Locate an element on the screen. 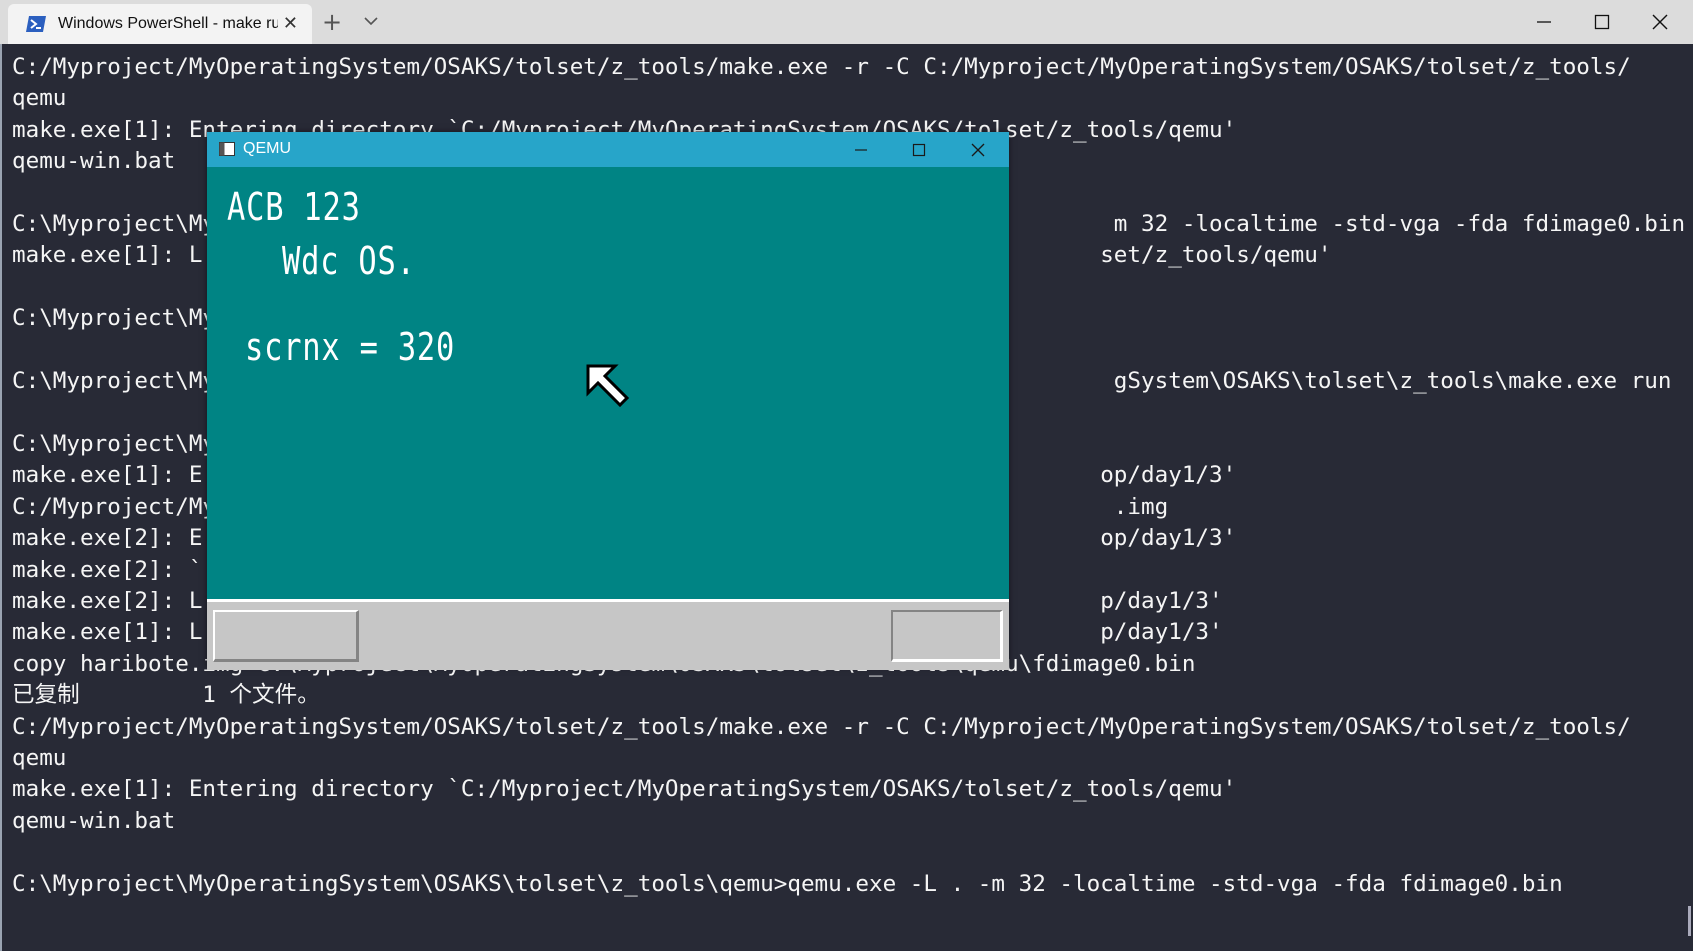  os-taskbar is located at coordinates (608, 634).